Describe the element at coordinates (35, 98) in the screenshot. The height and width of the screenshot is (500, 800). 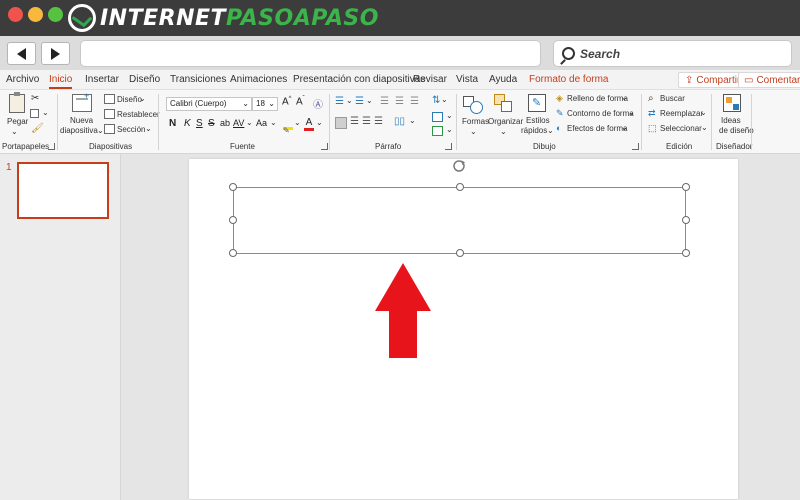
I see `cut-icon: ✂` at that location.